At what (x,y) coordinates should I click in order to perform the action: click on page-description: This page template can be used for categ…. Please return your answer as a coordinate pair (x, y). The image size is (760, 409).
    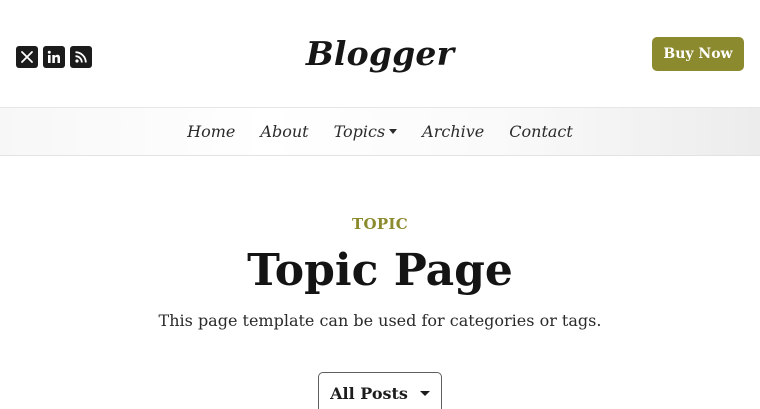
    Looking at the image, I should click on (380, 320).